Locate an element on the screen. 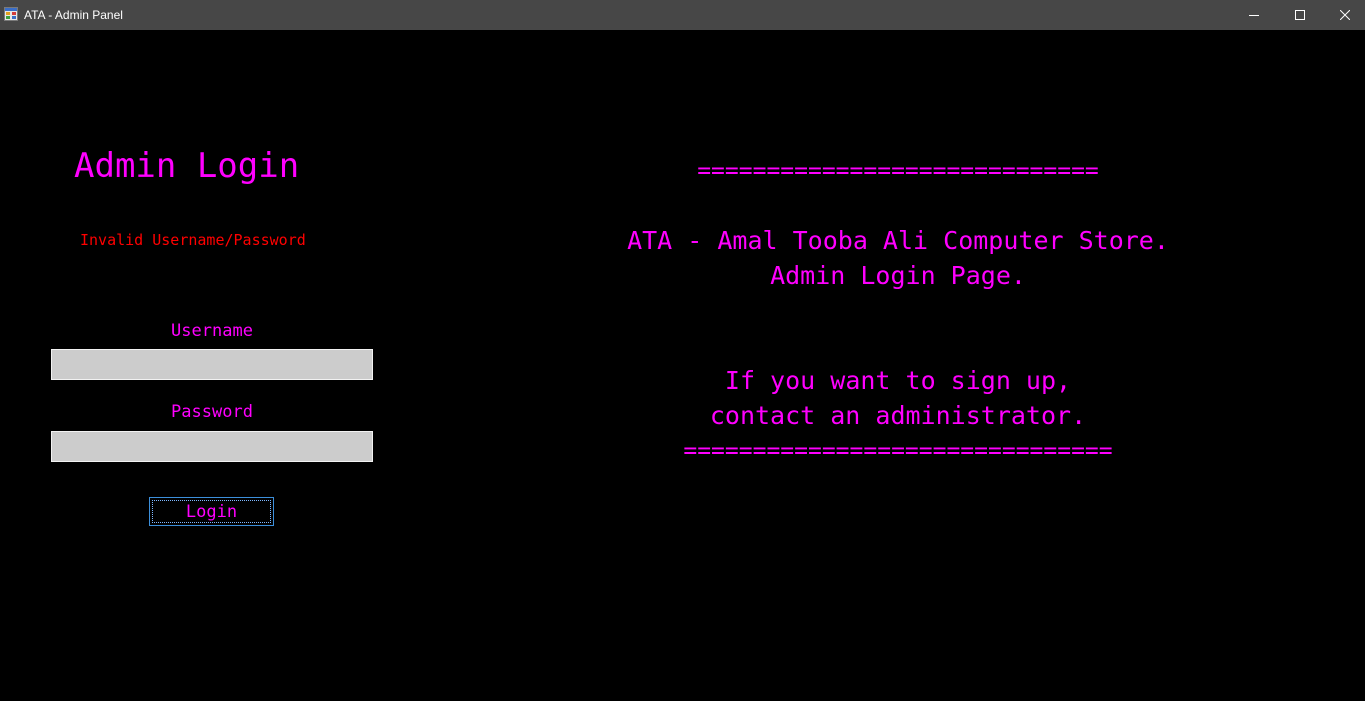 This screenshot has height=701, width=1365. page-name-text: Admin Login Page. is located at coordinates (898, 275).